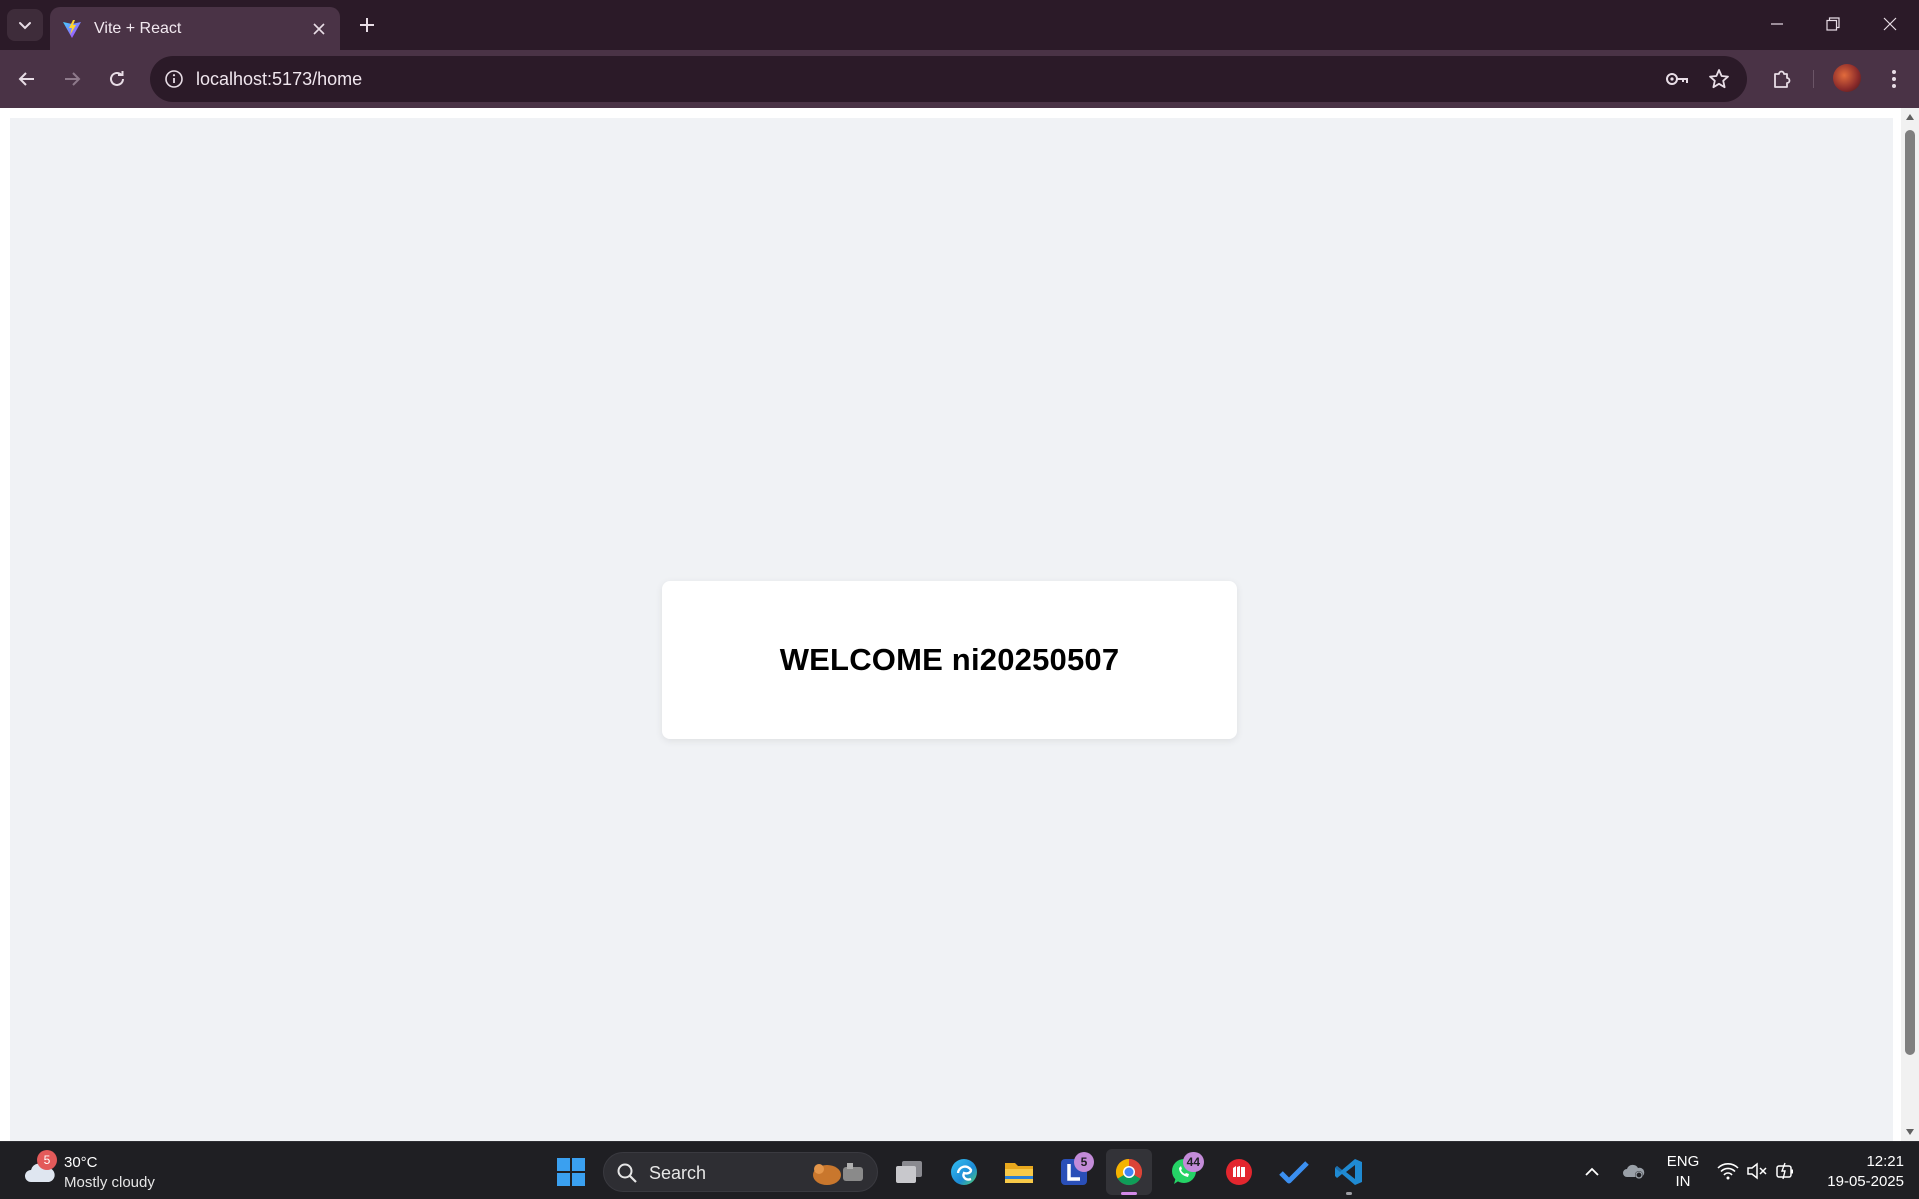 Image resolution: width=1919 pixels, height=1199 pixels. What do you see at coordinates (1858, 1172) in the screenshot?
I see `system-clock: 12:21 19-05-2025` at bounding box center [1858, 1172].